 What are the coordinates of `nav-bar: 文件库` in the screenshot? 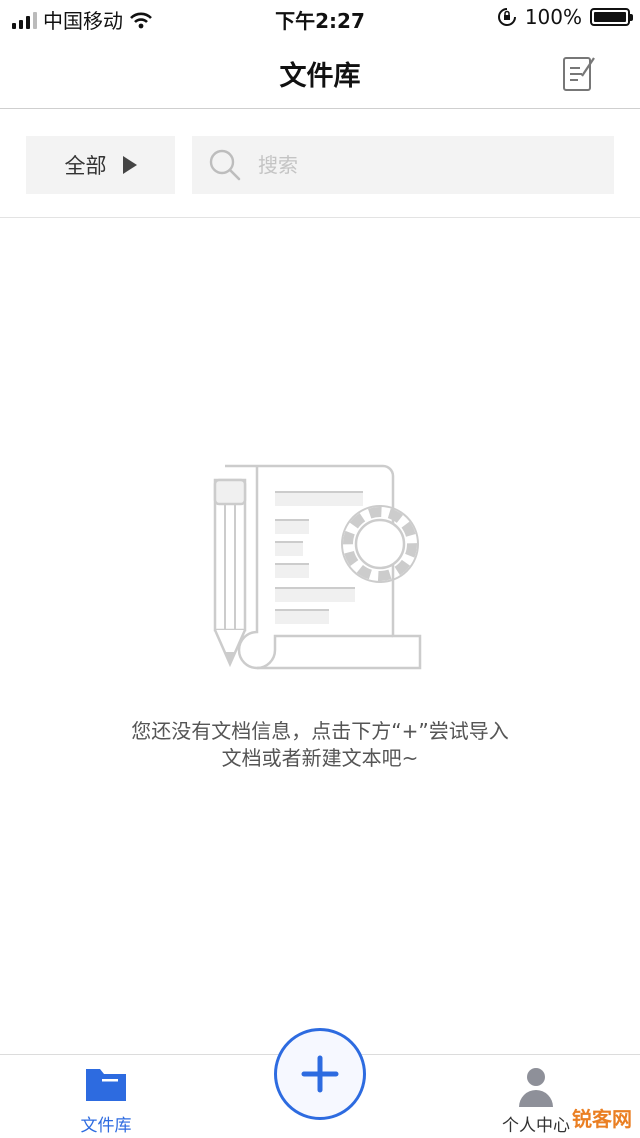 It's located at (320, 71).